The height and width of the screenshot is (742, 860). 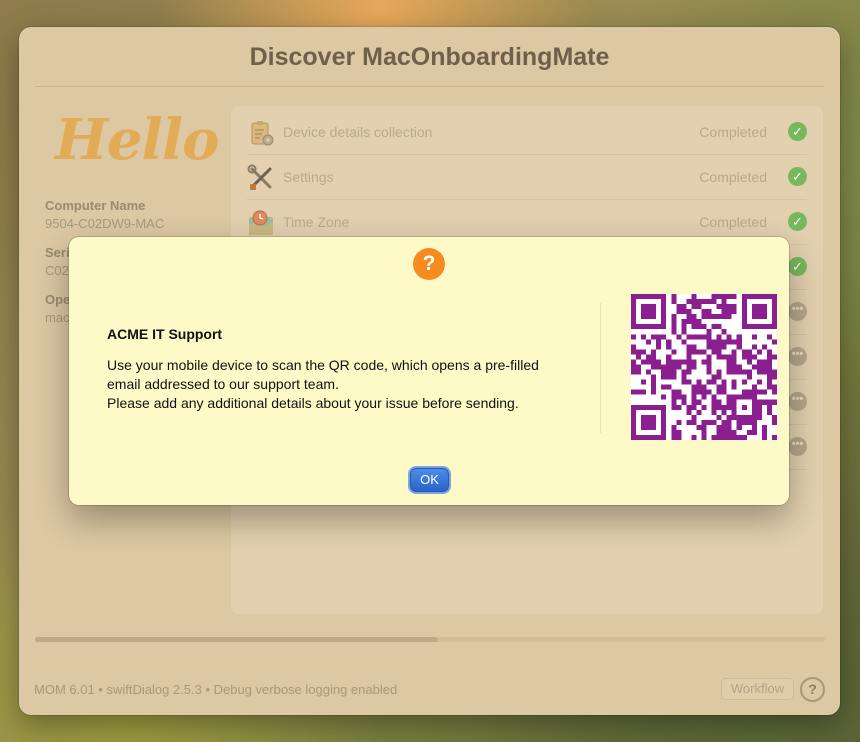 What do you see at coordinates (57, 317) in the screenshot?
I see `os-value: mac` at bounding box center [57, 317].